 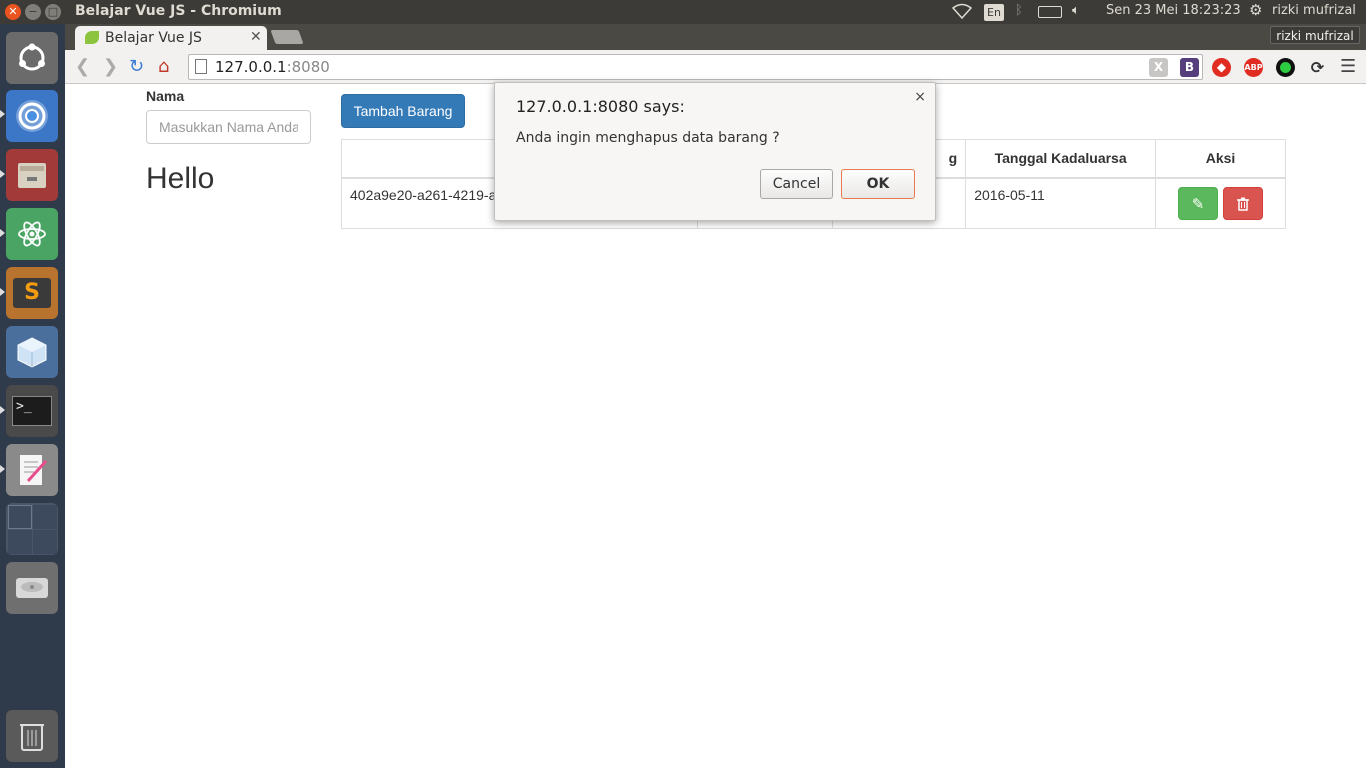 What do you see at coordinates (715, 37) in the screenshot?
I see `tab-strip: Belajar Vue JS ✕` at bounding box center [715, 37].